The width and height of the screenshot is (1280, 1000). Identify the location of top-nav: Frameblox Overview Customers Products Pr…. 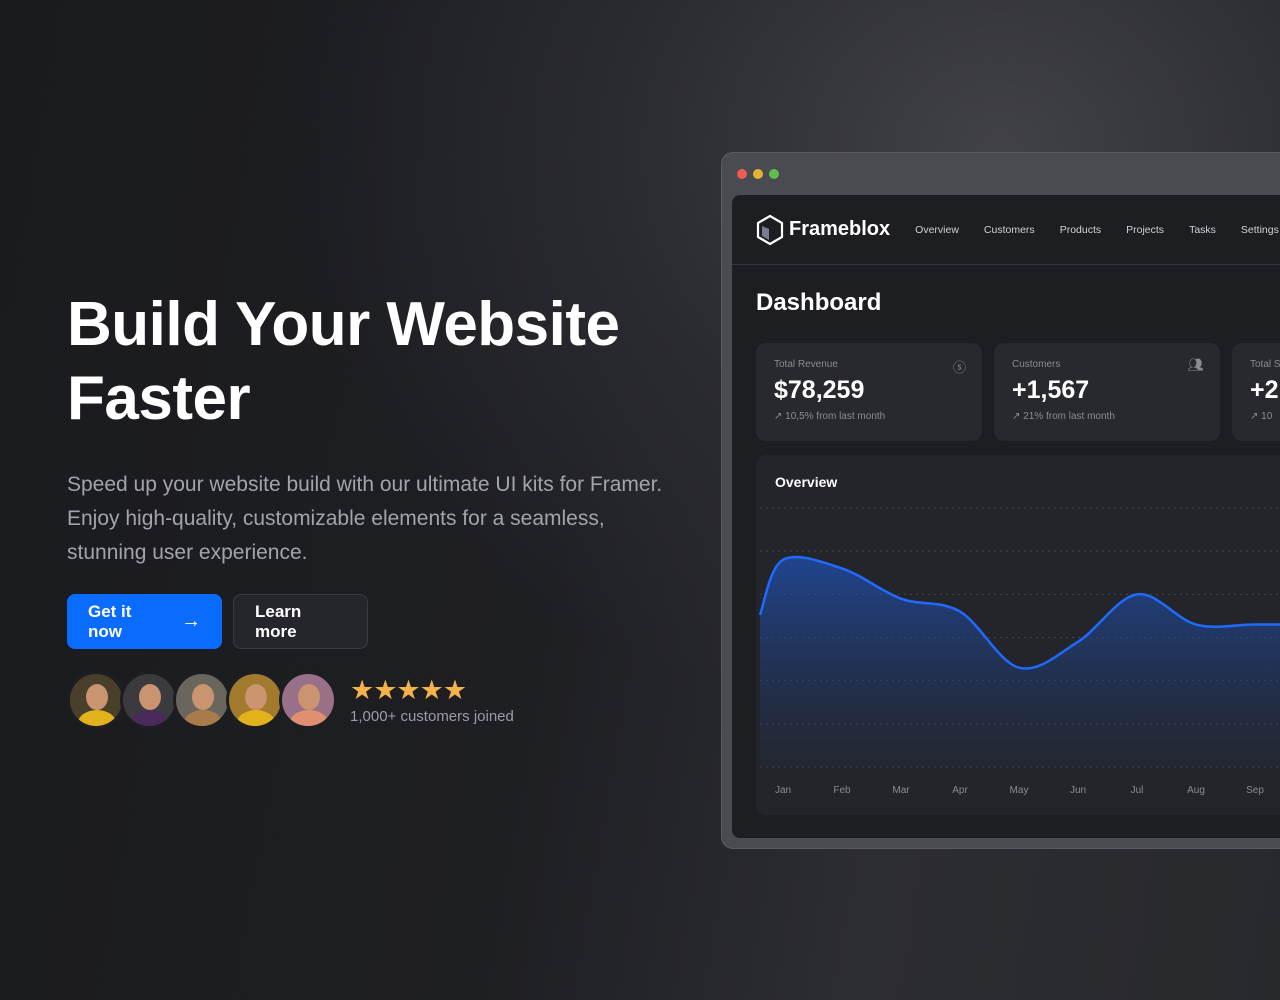
(1006, 230).